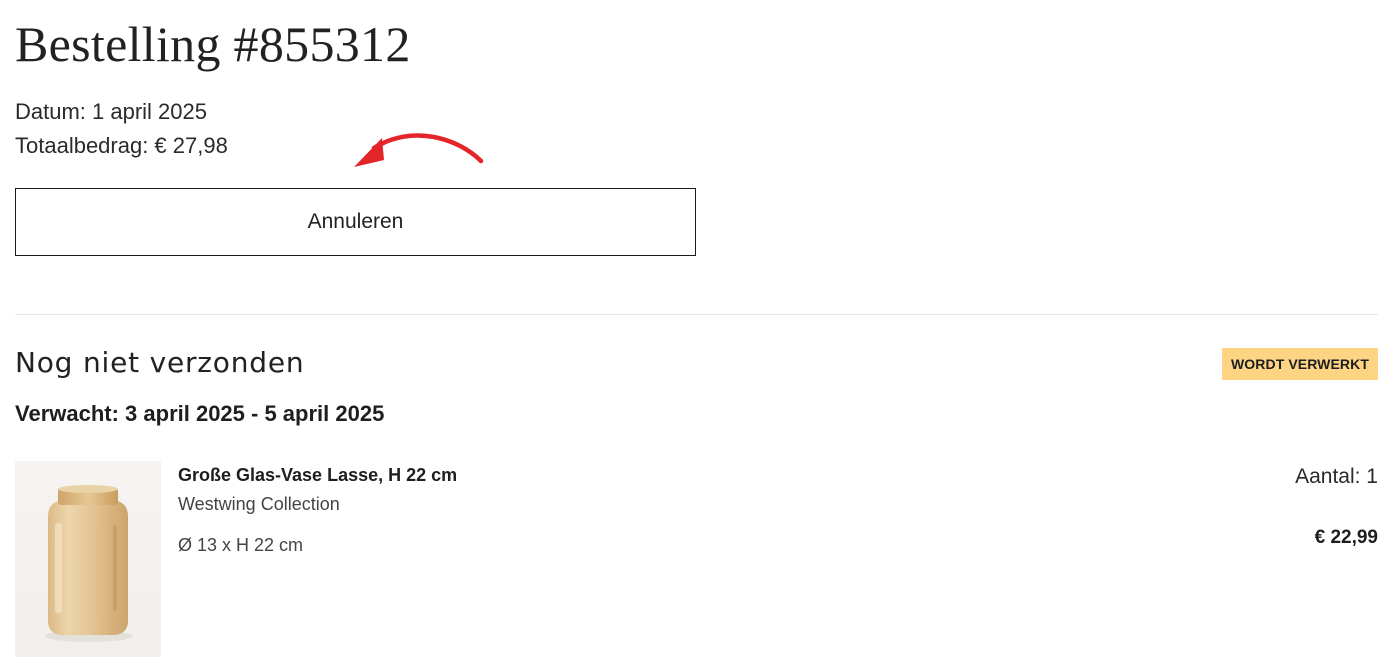 The image size is (1388, 662). What do you see at coordinates (241, 545) in the screenshot?
I see `product-dimensions: Ø 13 x H 22 cm` at bounding box center [241, 545].